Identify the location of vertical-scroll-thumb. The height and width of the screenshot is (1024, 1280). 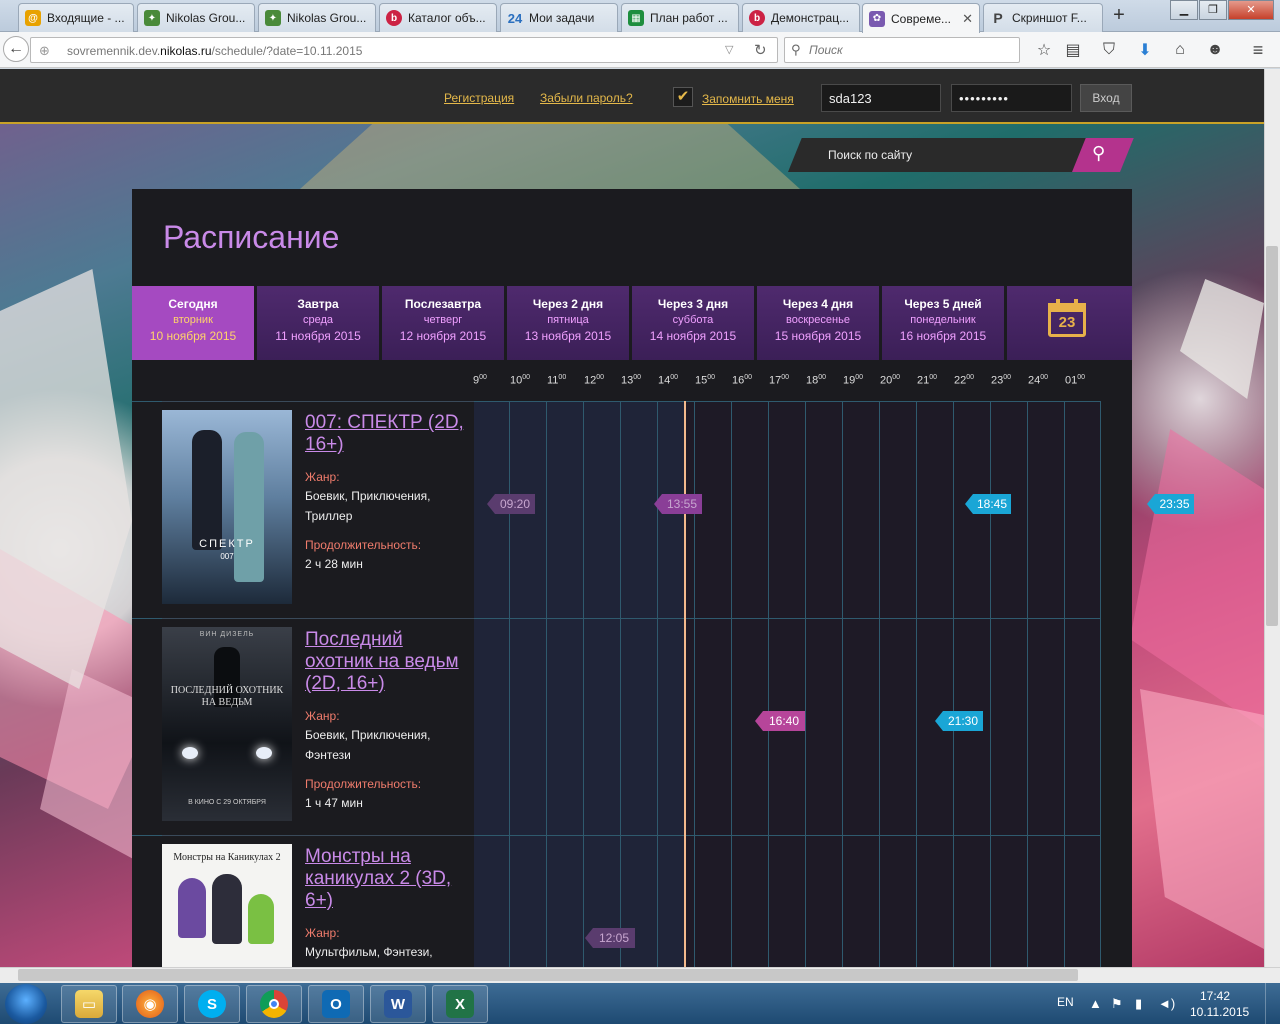
(1272, 436).